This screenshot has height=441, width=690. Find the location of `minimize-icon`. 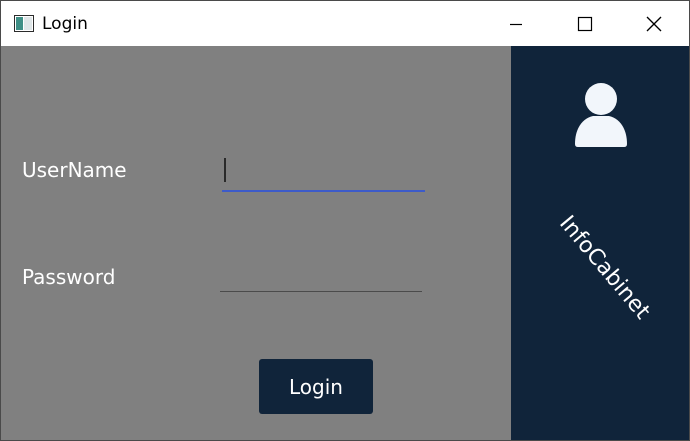

minimize-icon is located at coordinates (516, 24).